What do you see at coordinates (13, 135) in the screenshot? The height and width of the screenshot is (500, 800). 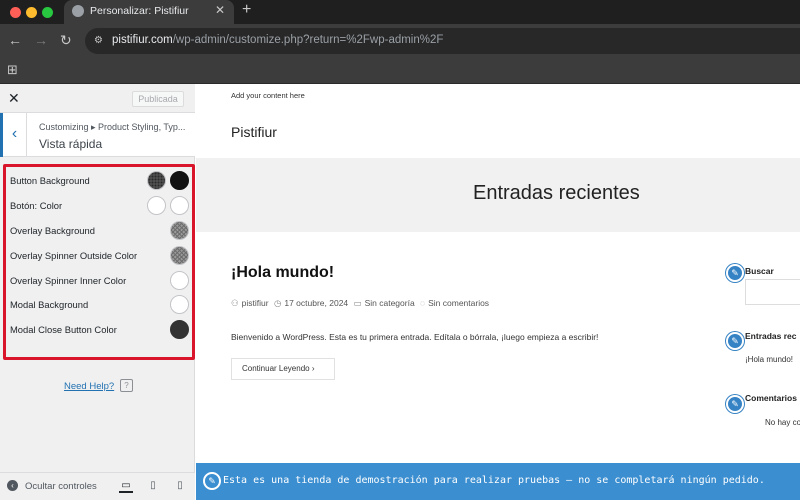 I see `back-chevron-icon: ‹` at bounding box center [13, 135].